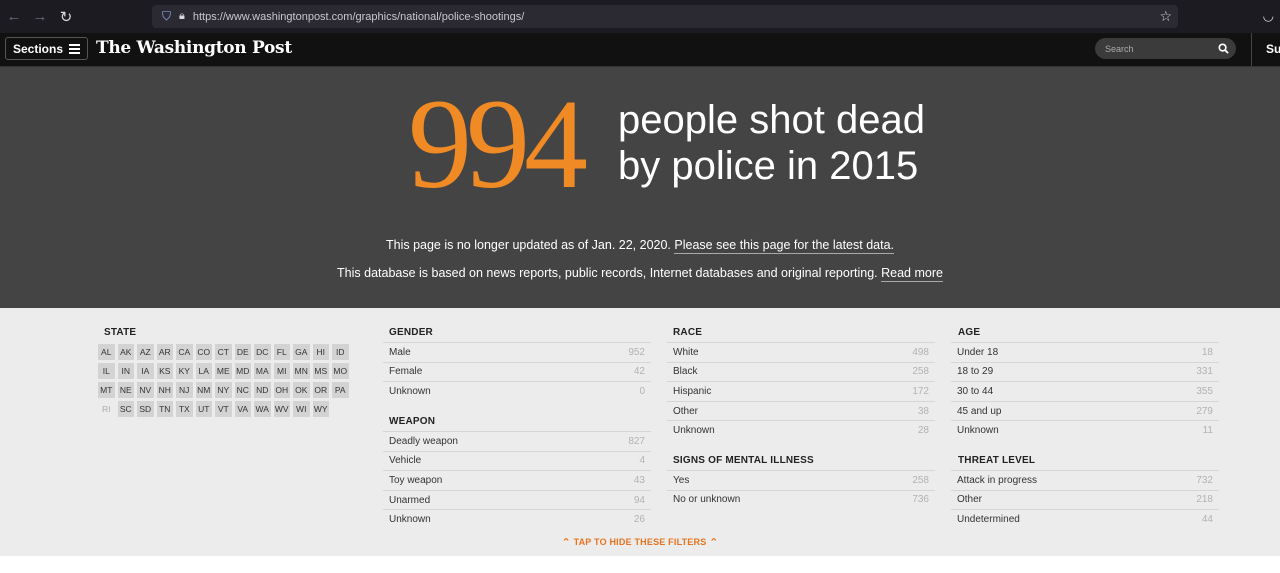  I want to click on filter-option-count: 827, so click(636, 441).